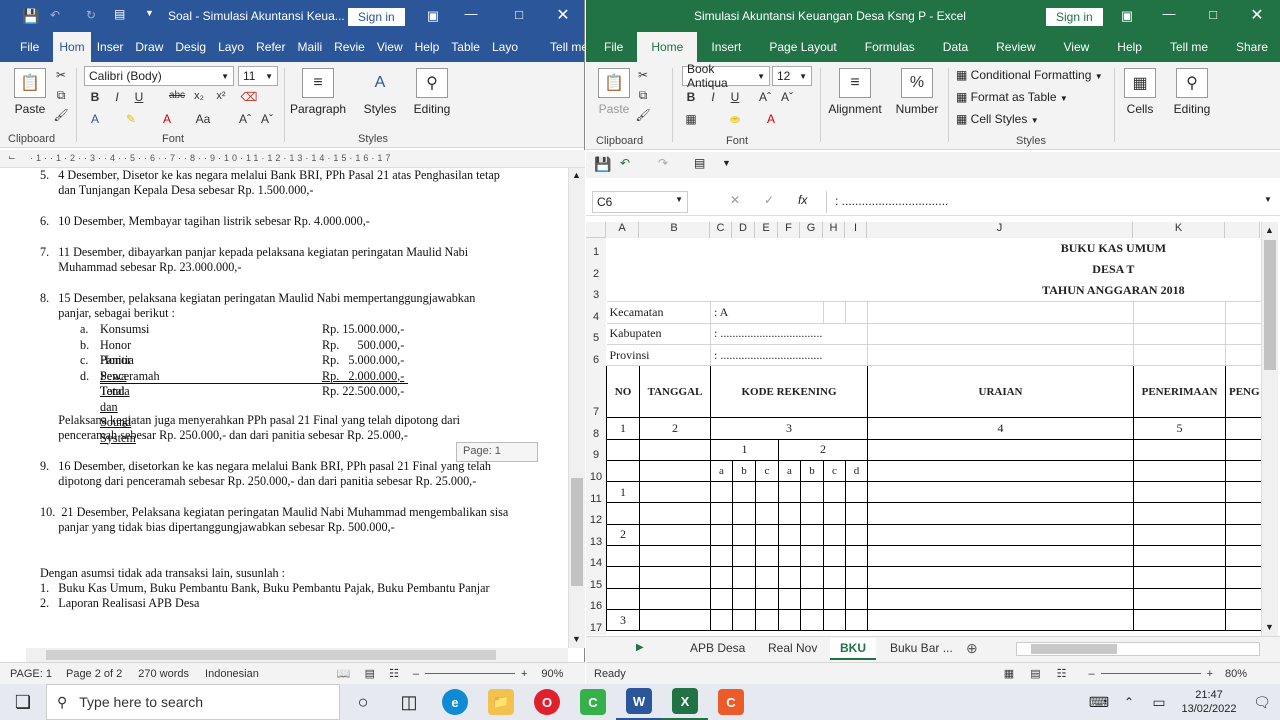 The width and height of the screenshot is (1280, 720). I want to click on word-tab: Hom, so click(72, 47).